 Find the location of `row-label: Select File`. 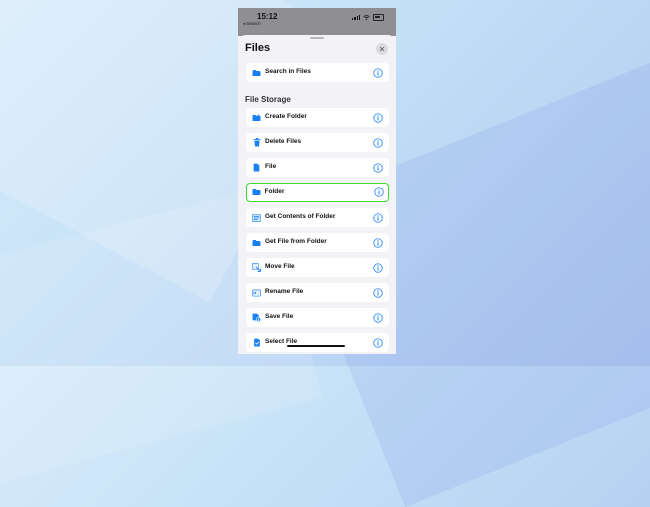

row-label: Select File is located at coordinates (281, 341).